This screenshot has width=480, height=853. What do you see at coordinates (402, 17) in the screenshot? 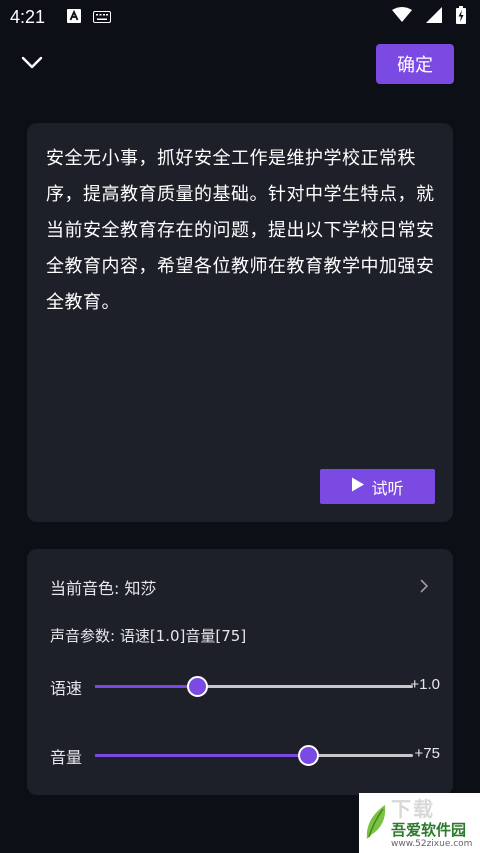
I see `wifi-icon` at bounding box center [402, 17].